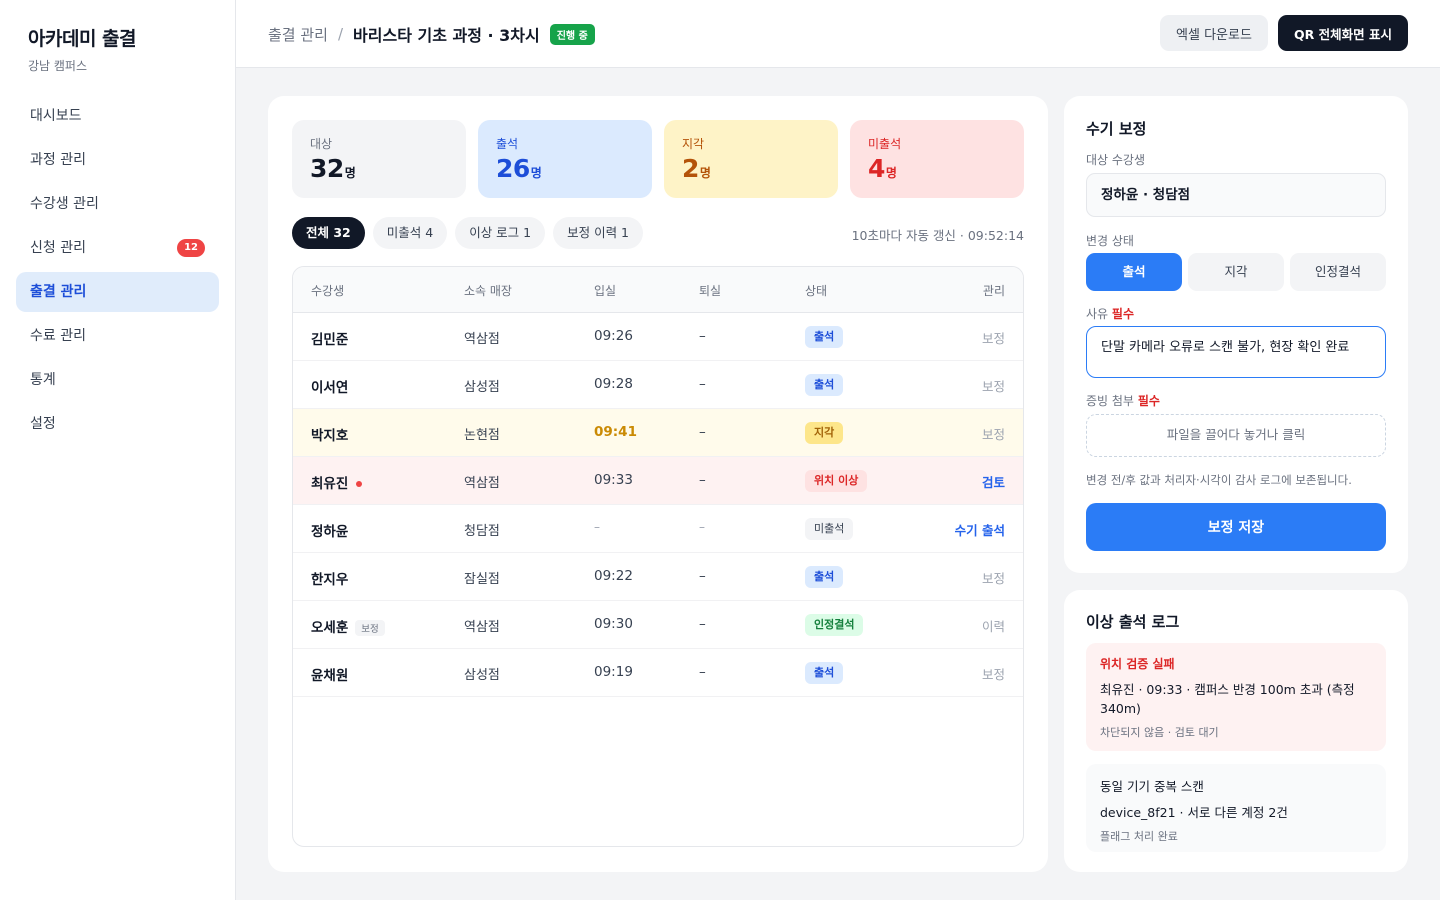 The height and width of the screenshot is (900, 1440). Describe the element at coordinates (658, 433) in the screenshot. I see `table-row: 박지호 논현점 09:41 – 지각 보정` at that location.